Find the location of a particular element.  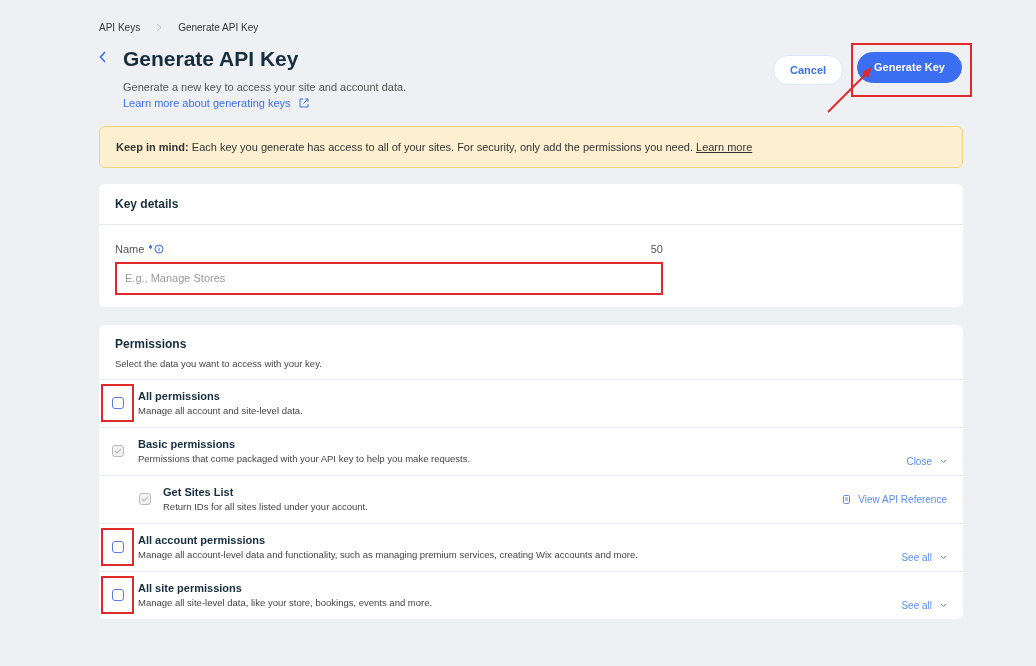

breadcrumb-current: Generate API Key is located at coordinates (218, 28).